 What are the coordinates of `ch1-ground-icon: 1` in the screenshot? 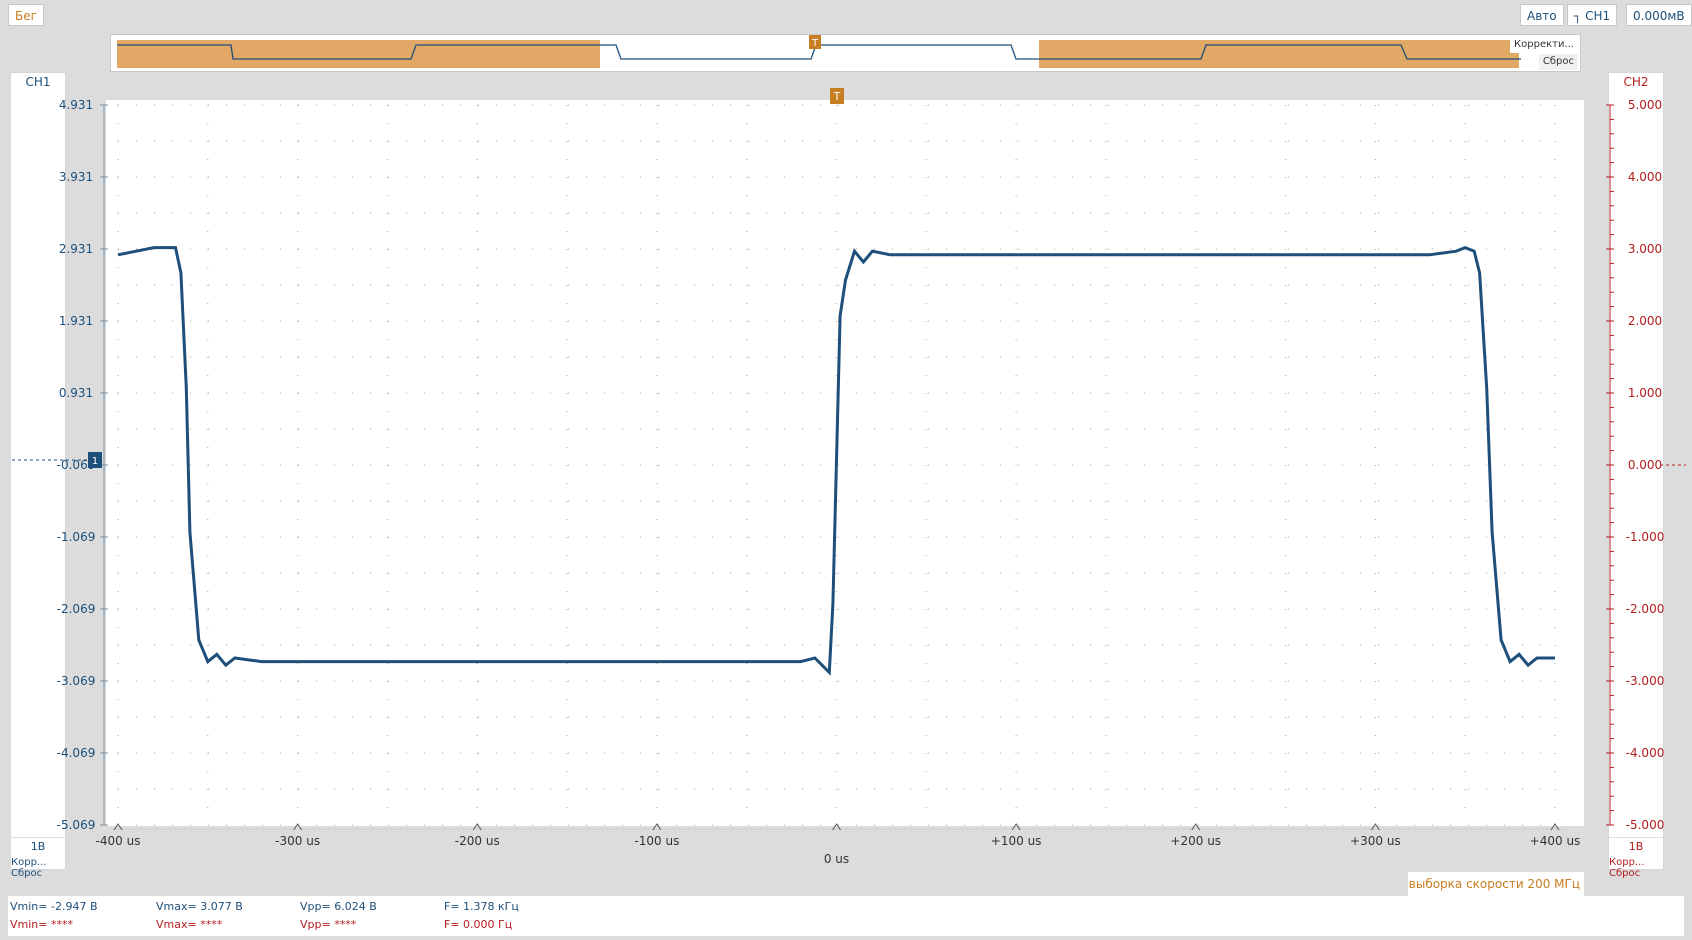 It's located at (95, 461).